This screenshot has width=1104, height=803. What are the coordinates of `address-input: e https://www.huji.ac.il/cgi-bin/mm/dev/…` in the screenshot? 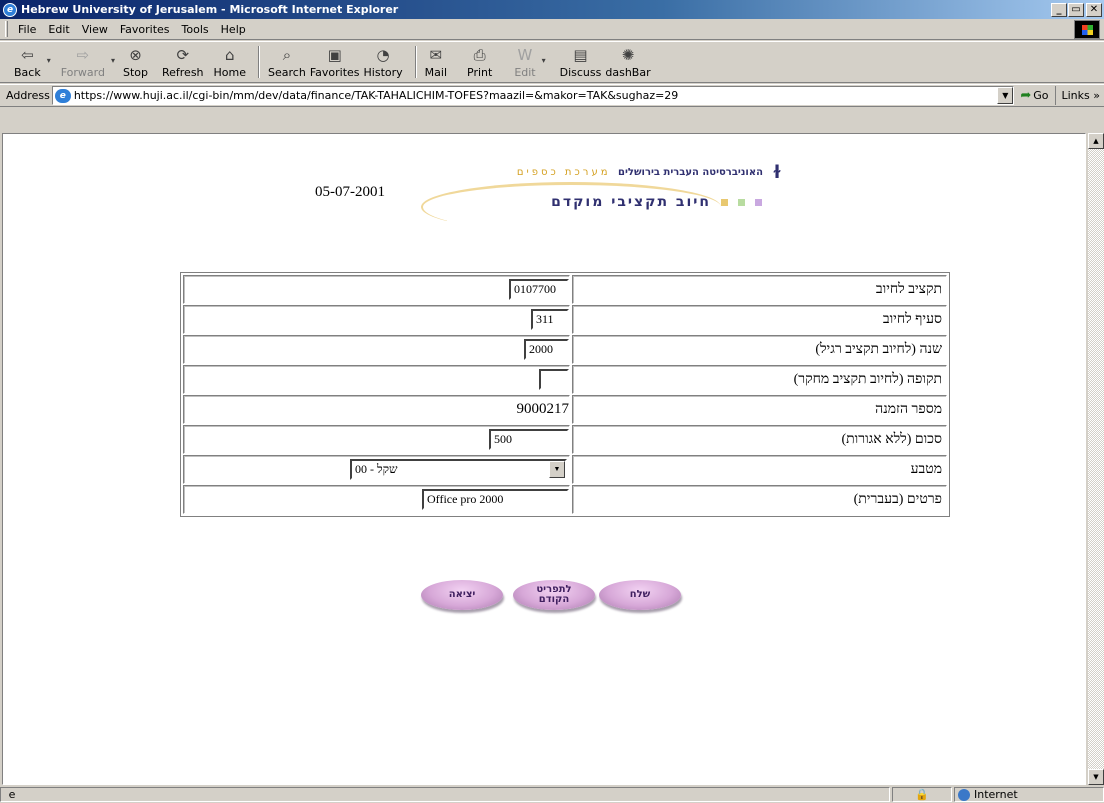 It's located at (533, 95).